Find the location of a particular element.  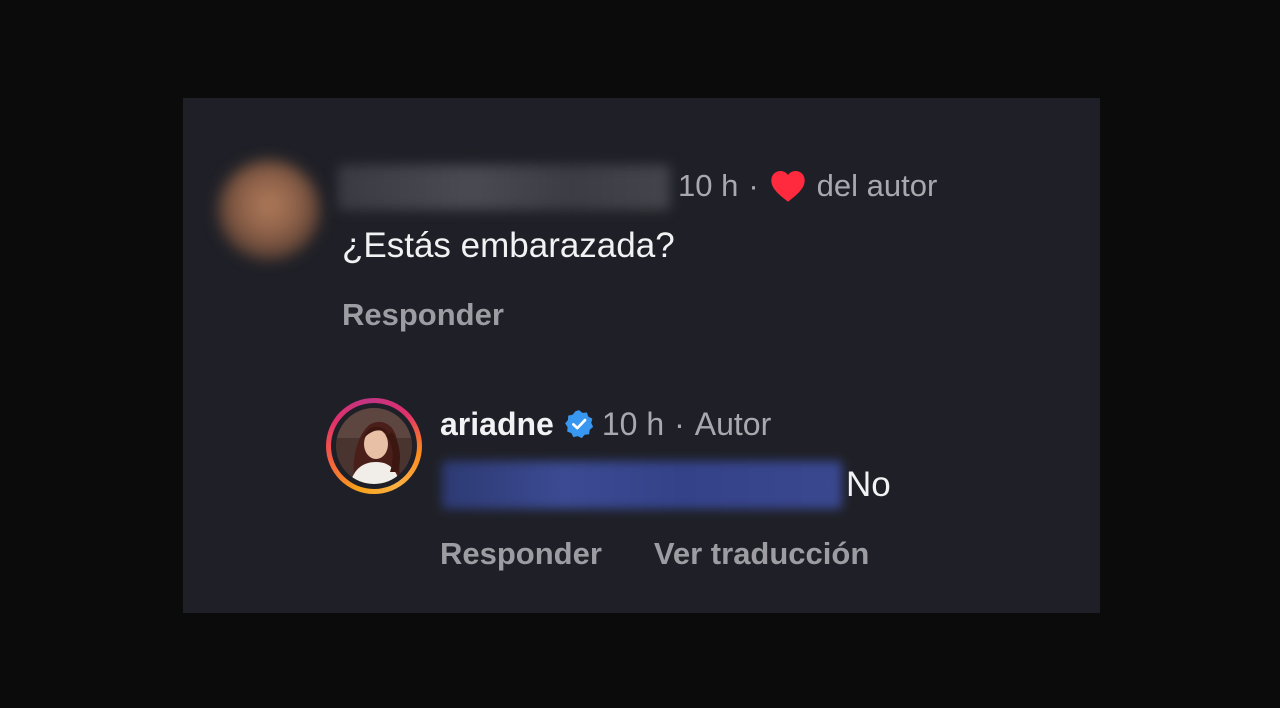

author-photo-icon is located at coordinates (374, 446).